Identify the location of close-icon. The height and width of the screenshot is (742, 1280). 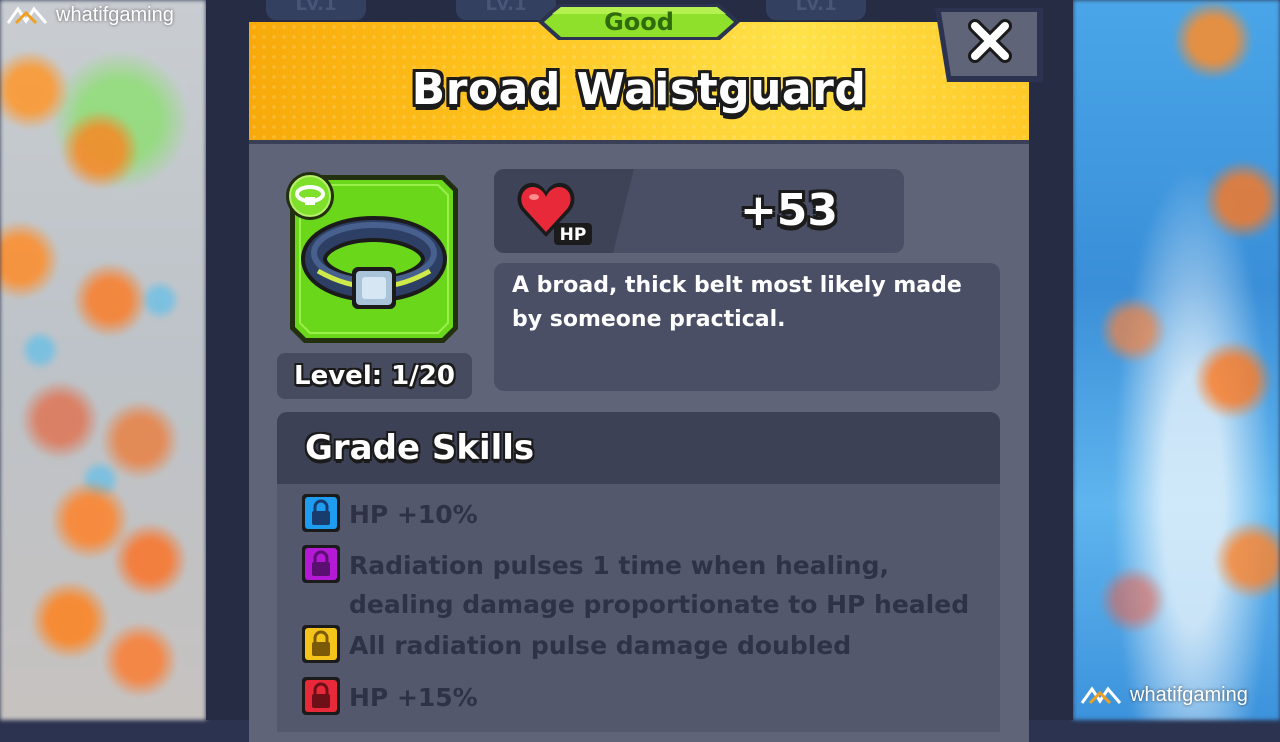
(989, 45).